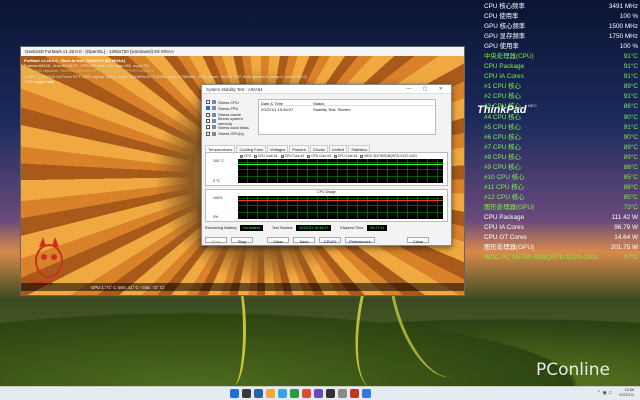  I want to click on sensor-value: 111.42 W, so click(624, 217).